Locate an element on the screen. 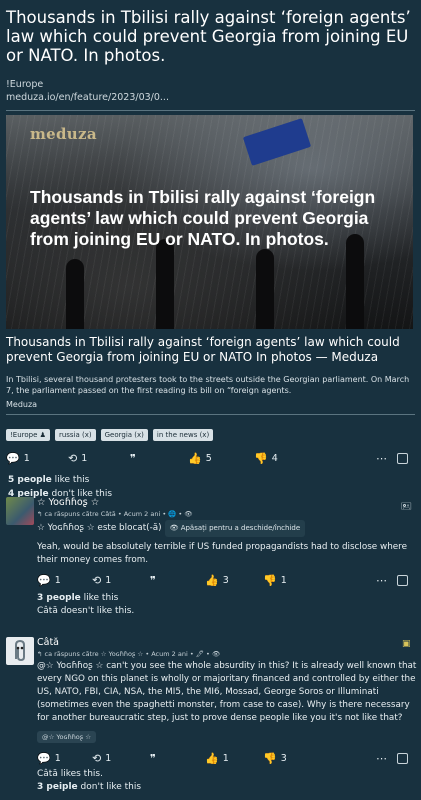  dislike-count: 4 is located at coordinates (274, 458).